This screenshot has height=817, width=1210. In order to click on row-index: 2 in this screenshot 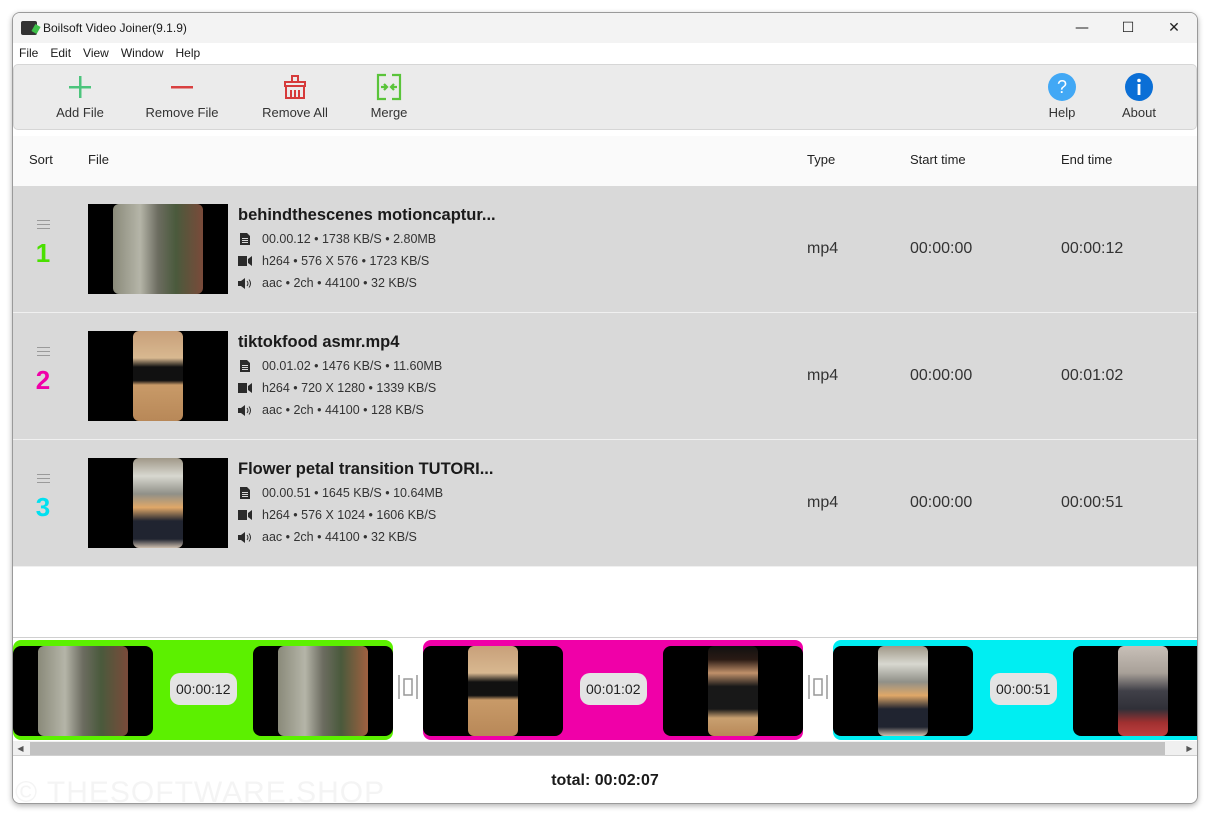, I will do `click(43, 380)`.